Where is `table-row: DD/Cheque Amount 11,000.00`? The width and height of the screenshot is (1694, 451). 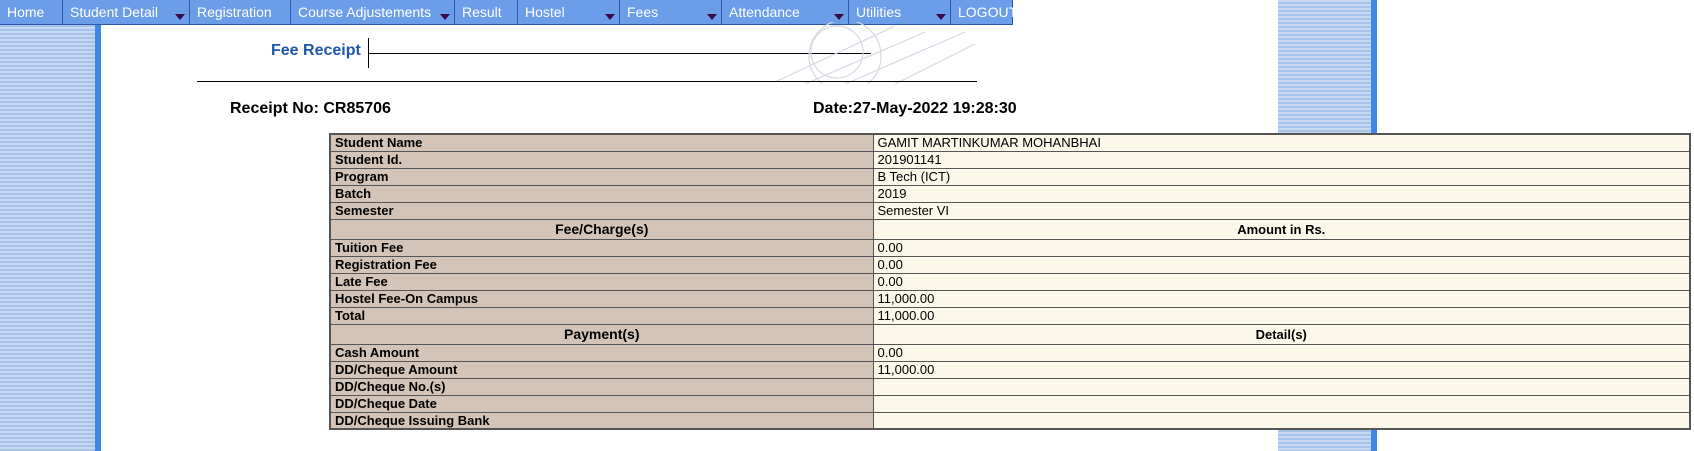 table-row: DD/Cheque Amount 11,000.00 is located at coordinates (1010, 369).